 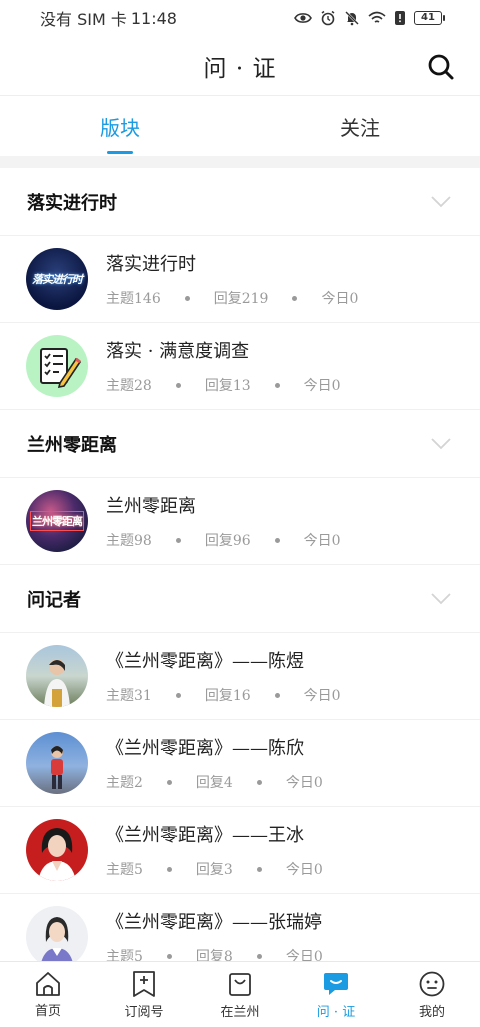 I want to click on list-item: 《兰州零距离》——张瑞婷 主题5 回复8 今日0, so click(x=240, y=927).